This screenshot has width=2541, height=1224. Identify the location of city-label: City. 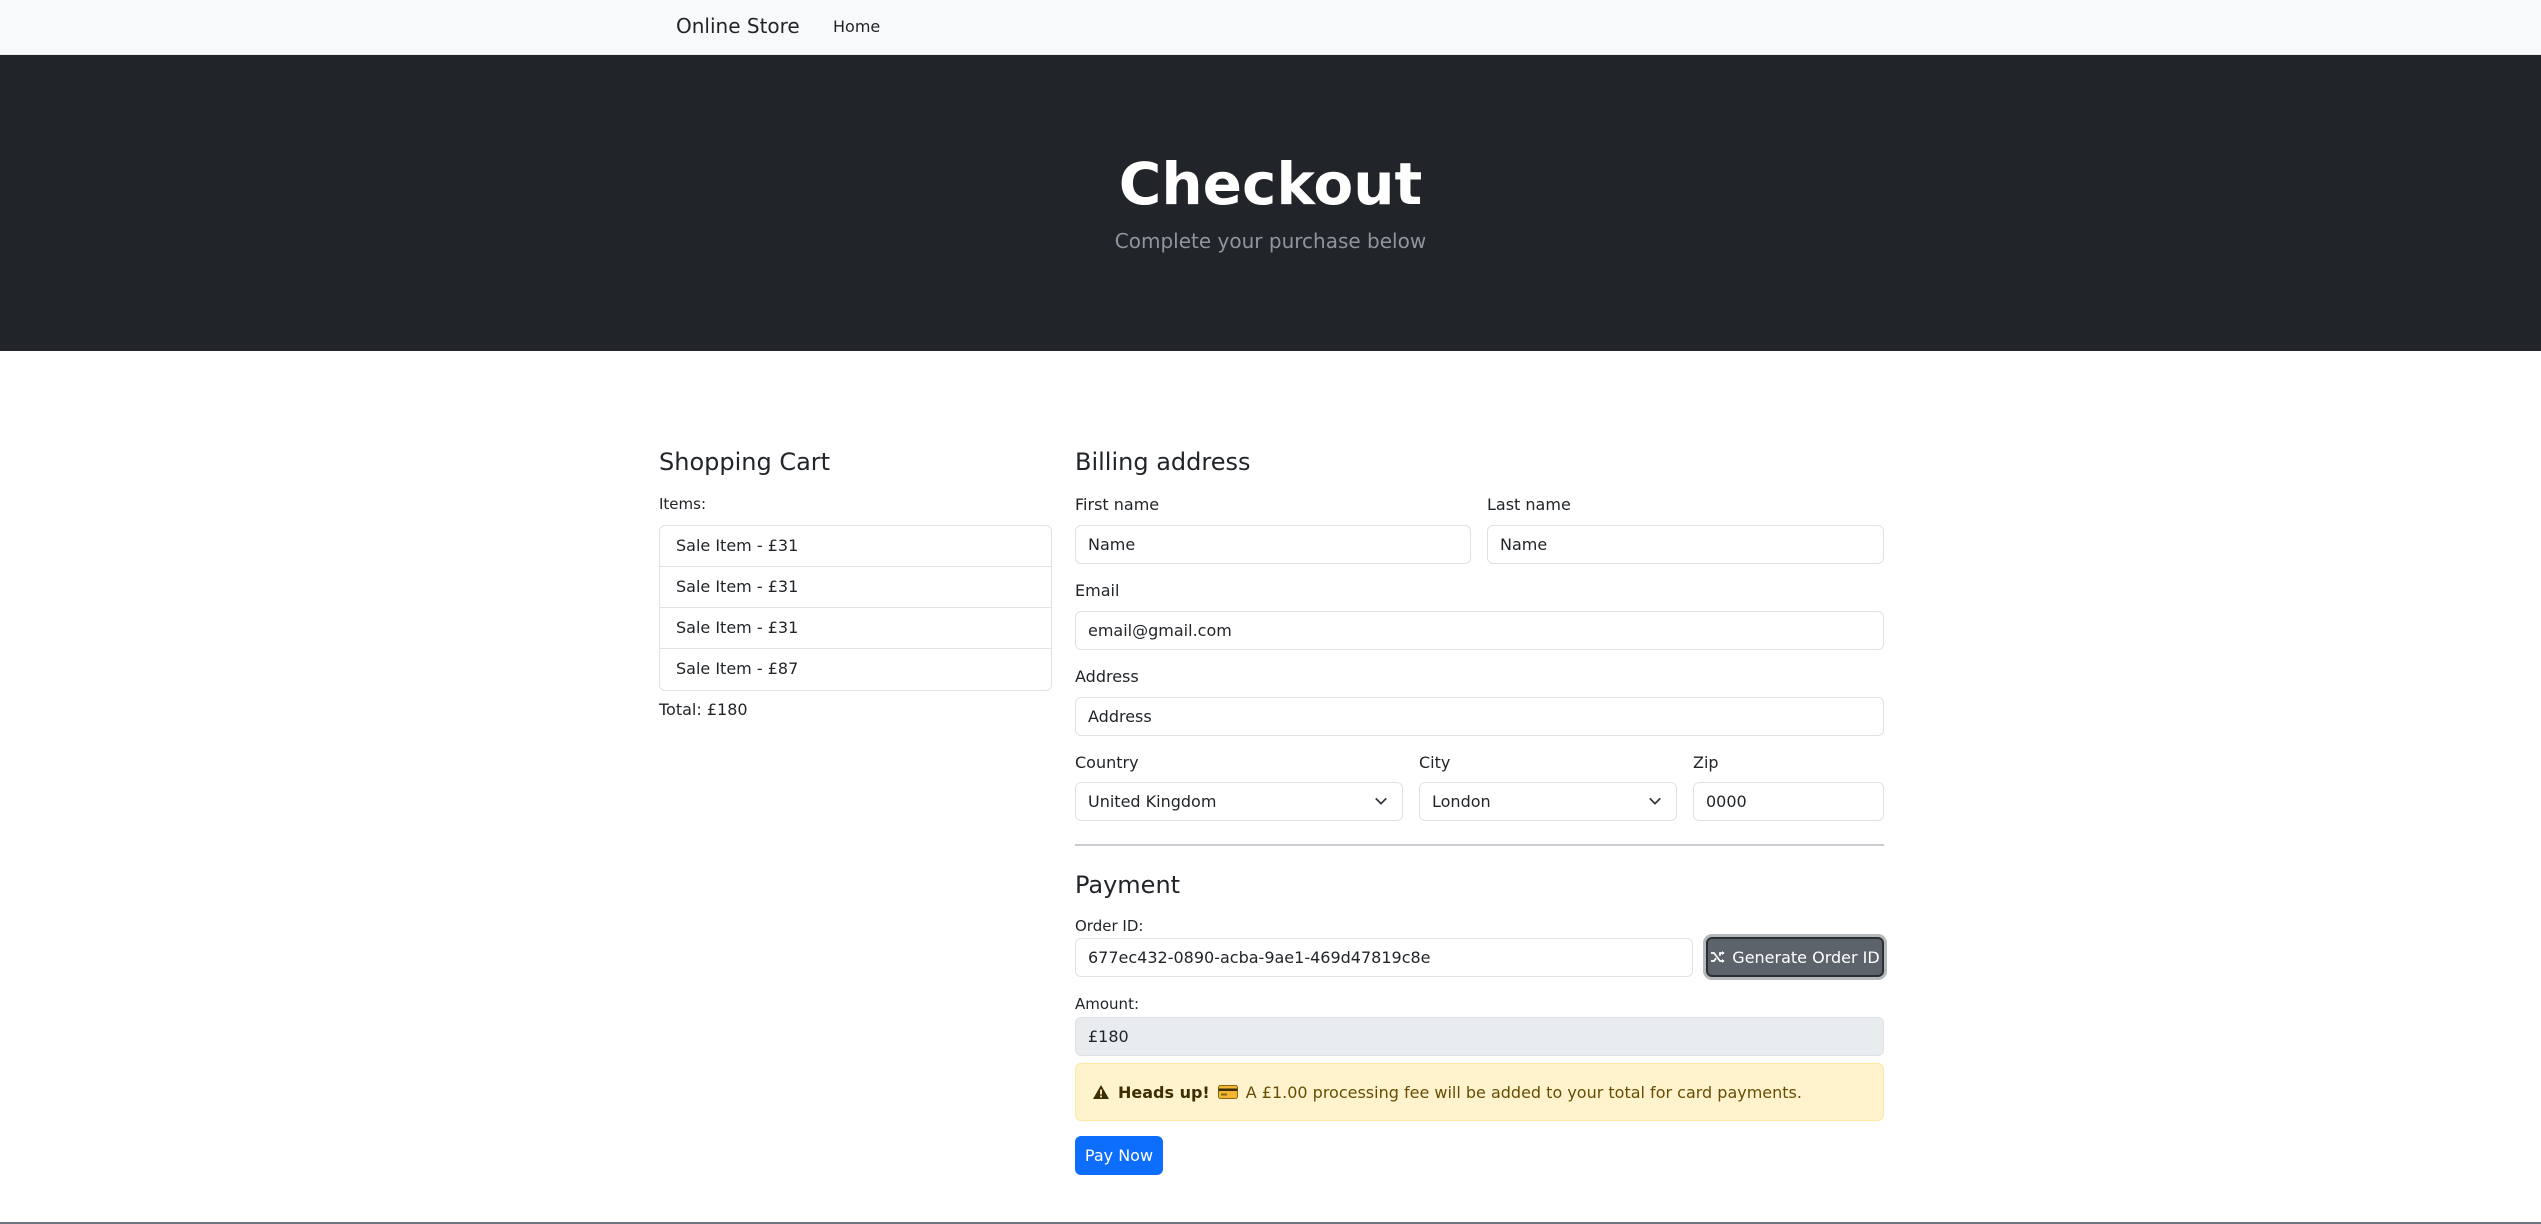
(1435, 762).